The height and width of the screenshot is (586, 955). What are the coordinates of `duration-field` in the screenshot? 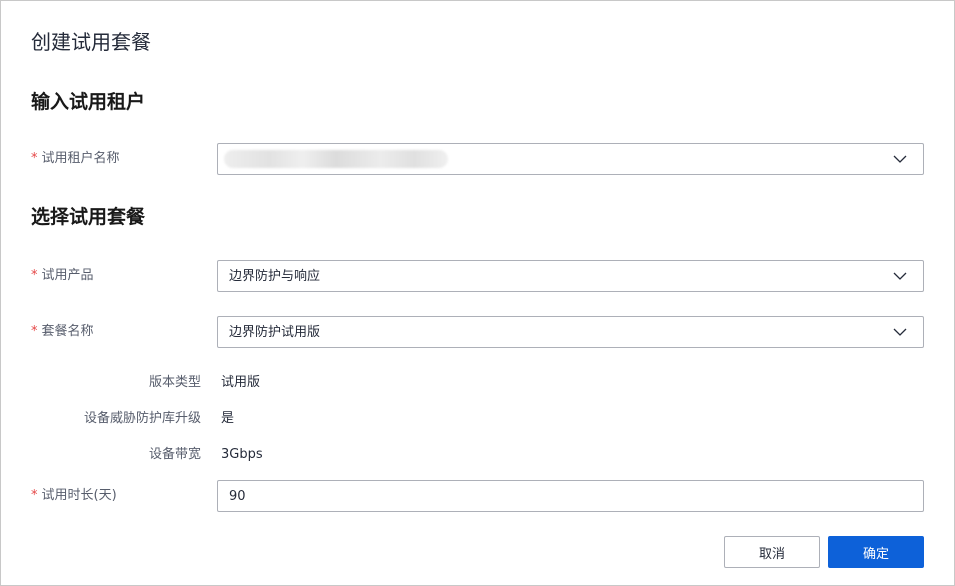 It's located at (570, 496).